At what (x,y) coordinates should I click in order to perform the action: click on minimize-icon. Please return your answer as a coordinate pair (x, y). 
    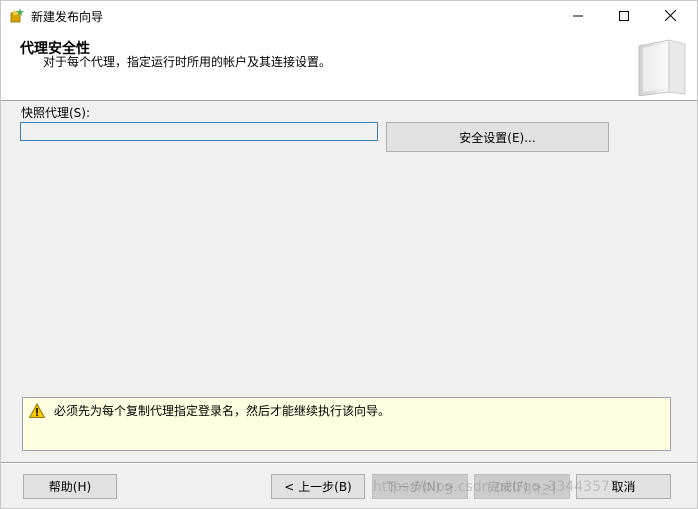
    Looking at the image, I should click on (578, 15).